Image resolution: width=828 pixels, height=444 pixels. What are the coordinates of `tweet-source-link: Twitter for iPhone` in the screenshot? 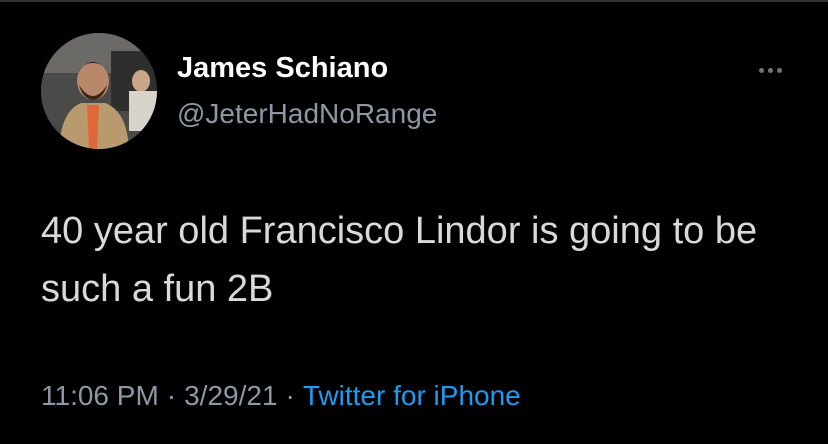 It's located at (412, 395).